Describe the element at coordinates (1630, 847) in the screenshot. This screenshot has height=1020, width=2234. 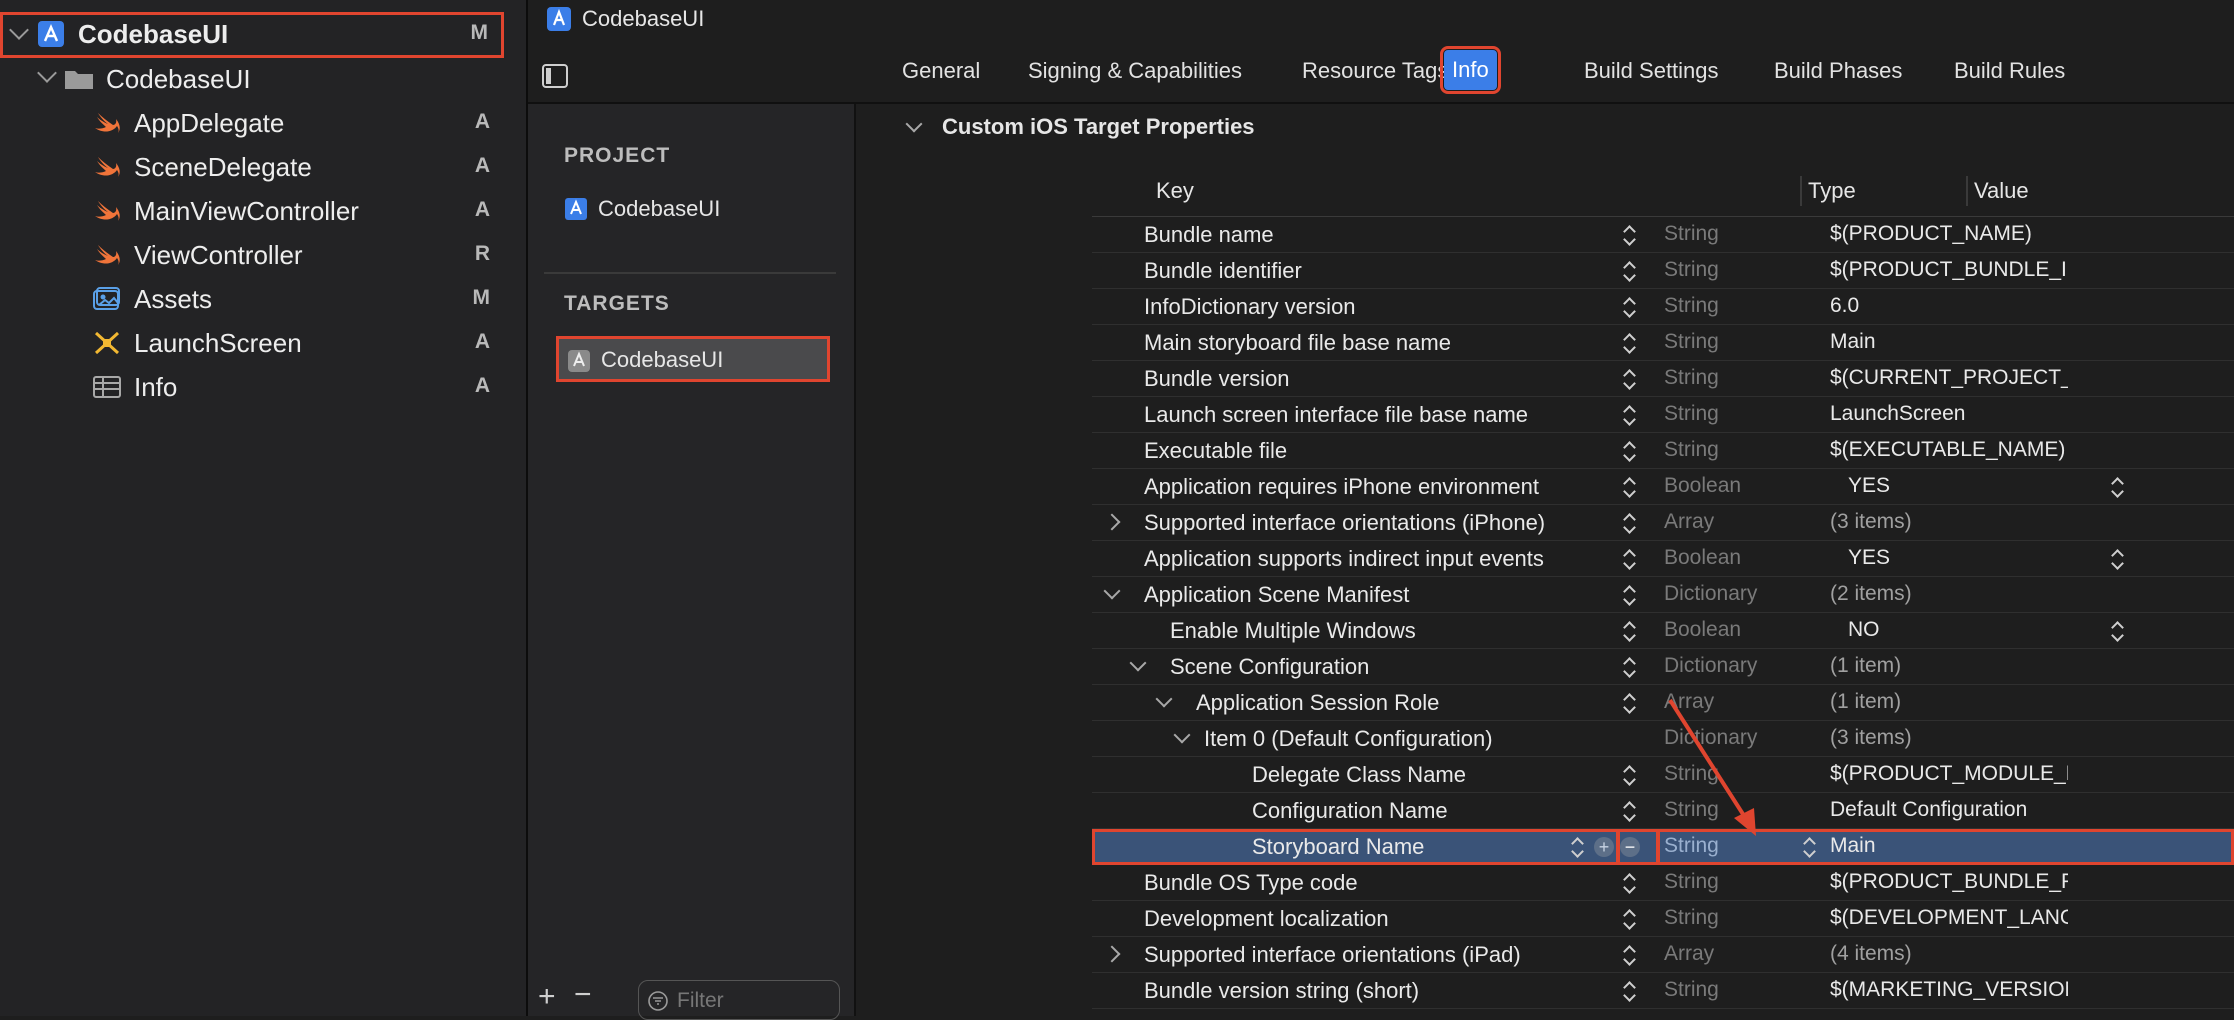
I see `remove-row-icon: −` at that location.